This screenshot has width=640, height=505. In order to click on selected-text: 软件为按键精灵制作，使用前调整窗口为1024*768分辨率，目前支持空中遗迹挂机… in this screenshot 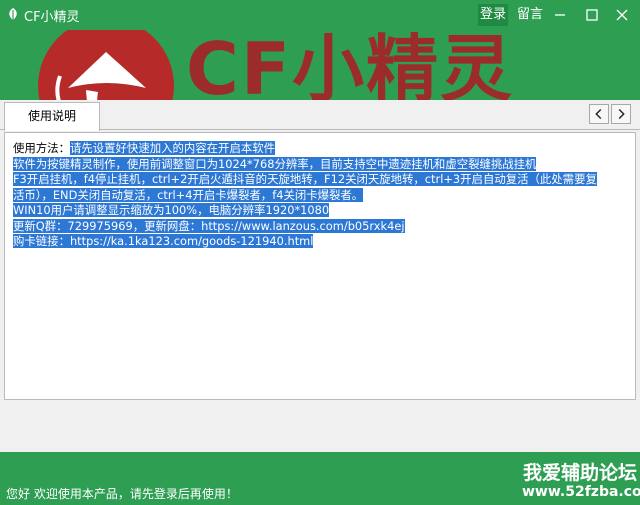, I will do `click(275, 163)`.